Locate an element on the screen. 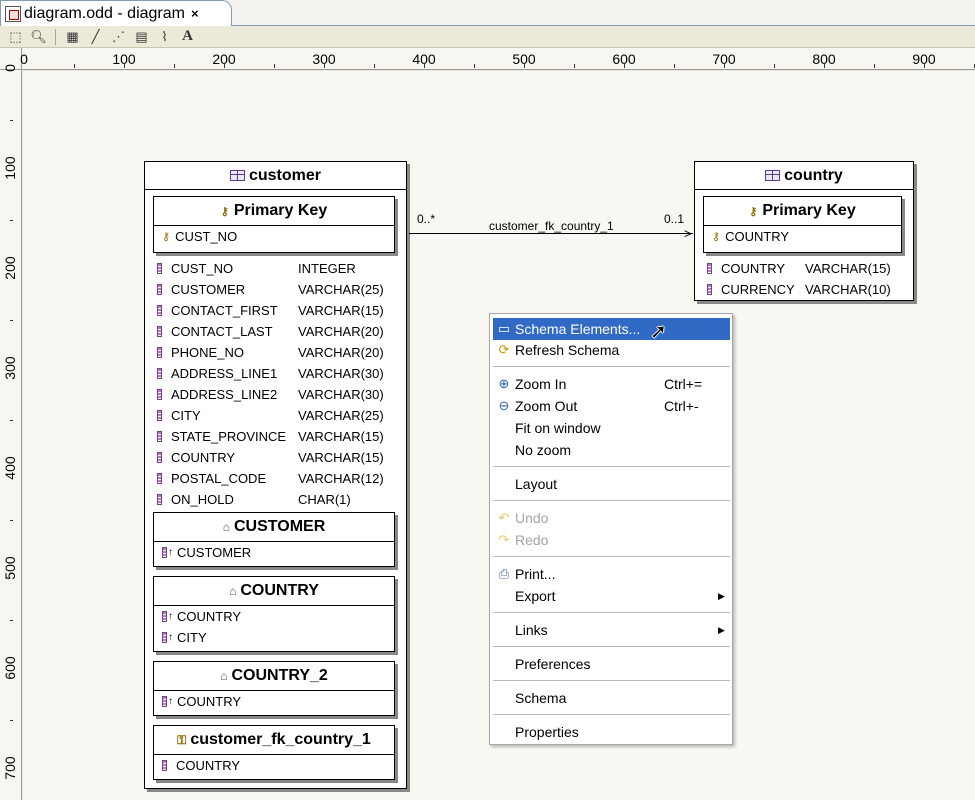 The height and width of the screenshot is (800, 975). column-row: ADDRESS_LINE1 VARCHAR(30) is located at coordinates (270, 373).